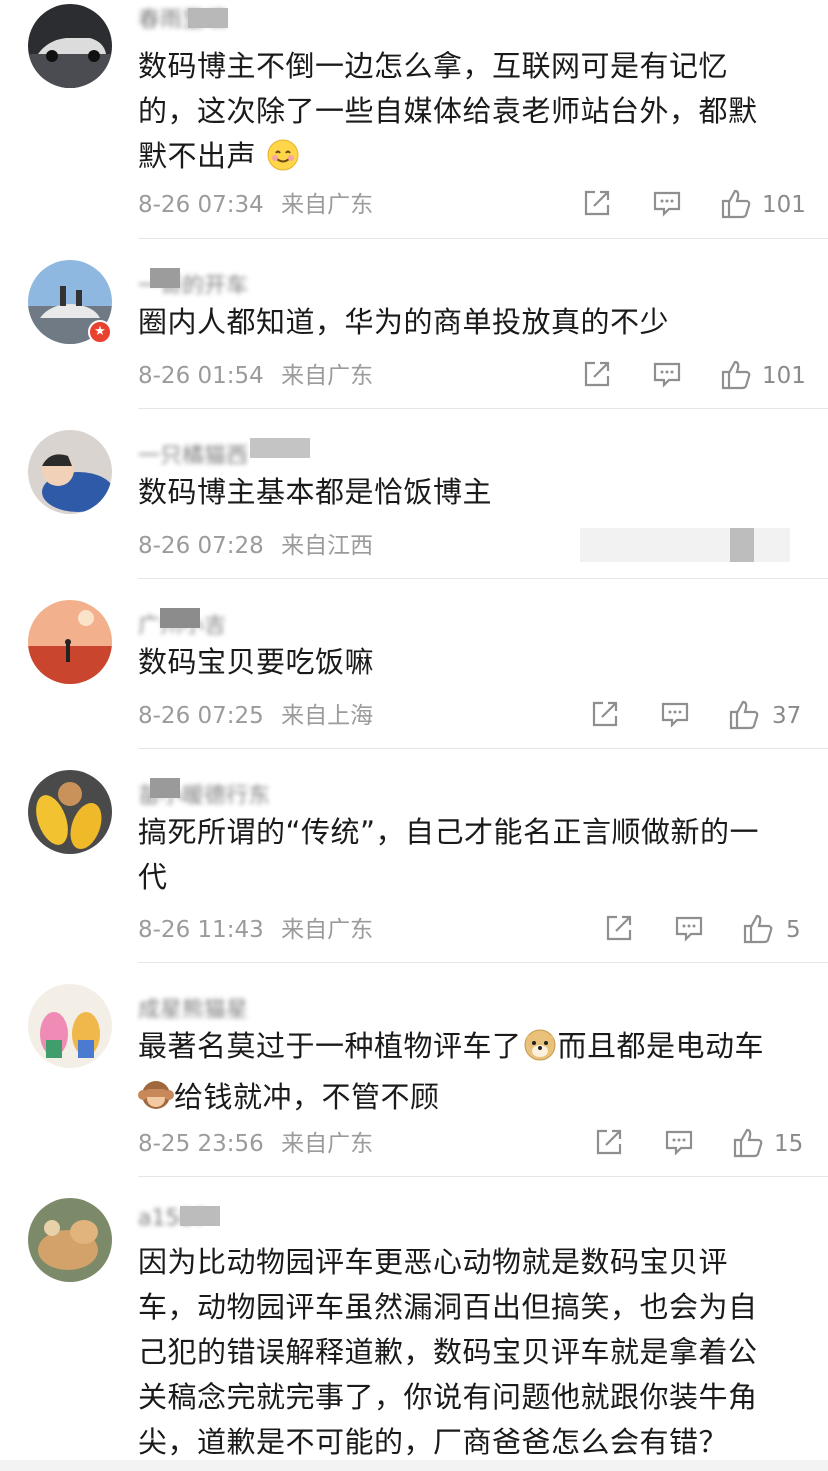 Image resolution: width=828 pixels, height=1471 pixels. Describe the element at coordinates (327, 546) in the screenshot. I see `comment-location: 来自江西` at that location.